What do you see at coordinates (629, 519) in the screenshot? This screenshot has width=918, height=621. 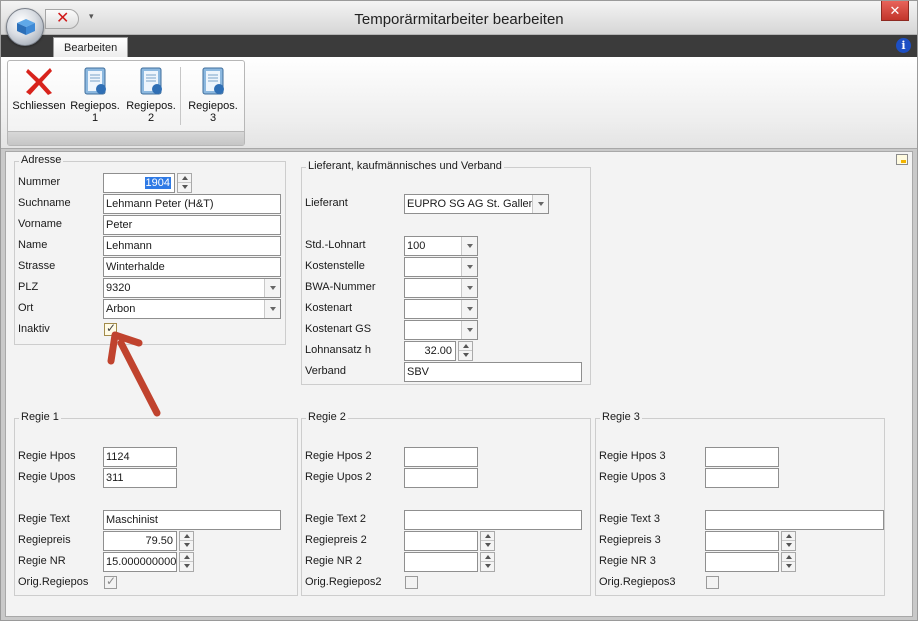 I see `regie3-text-label: Regie Text 3` at bounding box center [629, 519].